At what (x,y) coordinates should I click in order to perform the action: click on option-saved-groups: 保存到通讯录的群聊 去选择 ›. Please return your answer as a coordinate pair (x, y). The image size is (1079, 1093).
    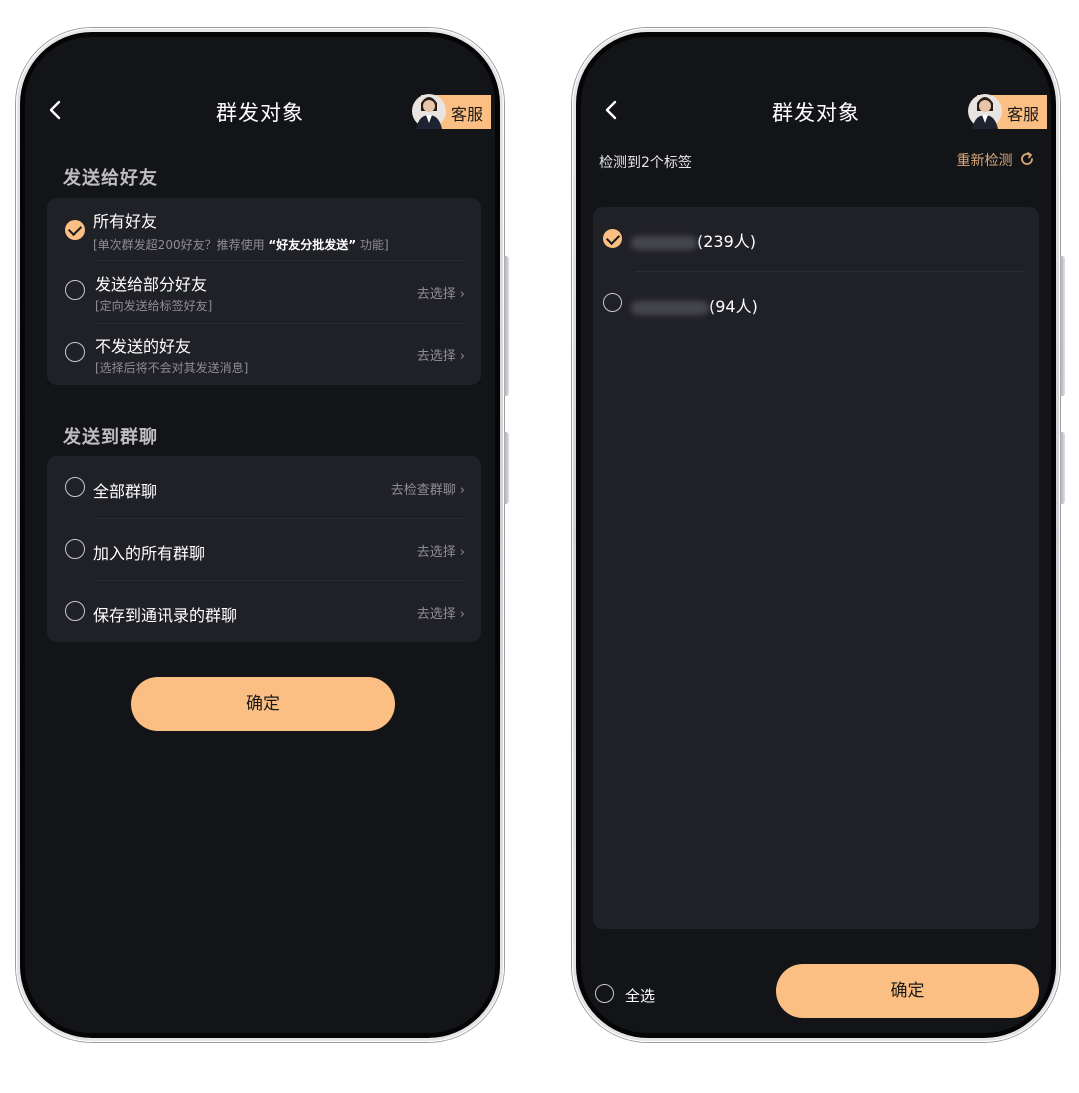
    Looking at the image, I should click on (264, 611).